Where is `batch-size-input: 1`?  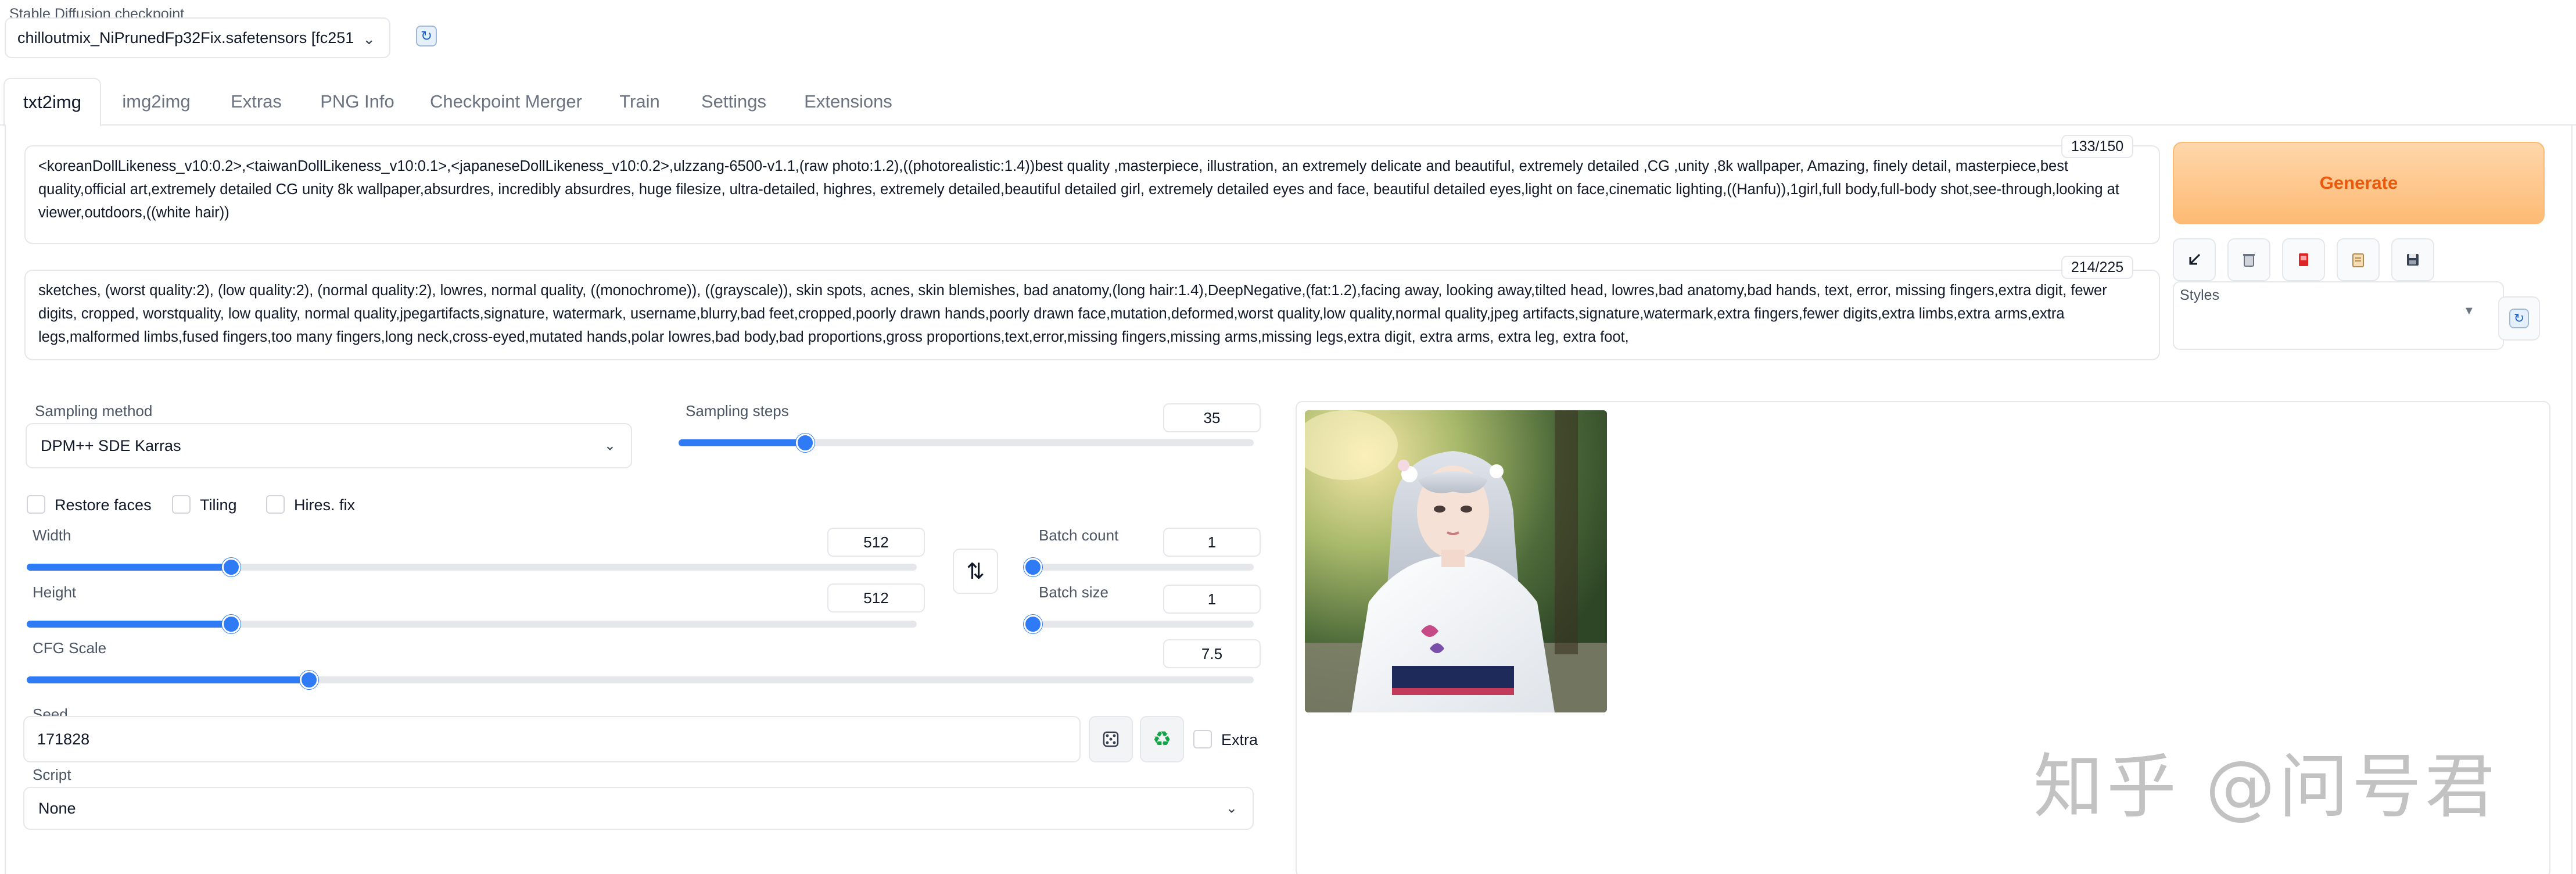
batch-size-input: 1 is located at coordinates (1212, 599).